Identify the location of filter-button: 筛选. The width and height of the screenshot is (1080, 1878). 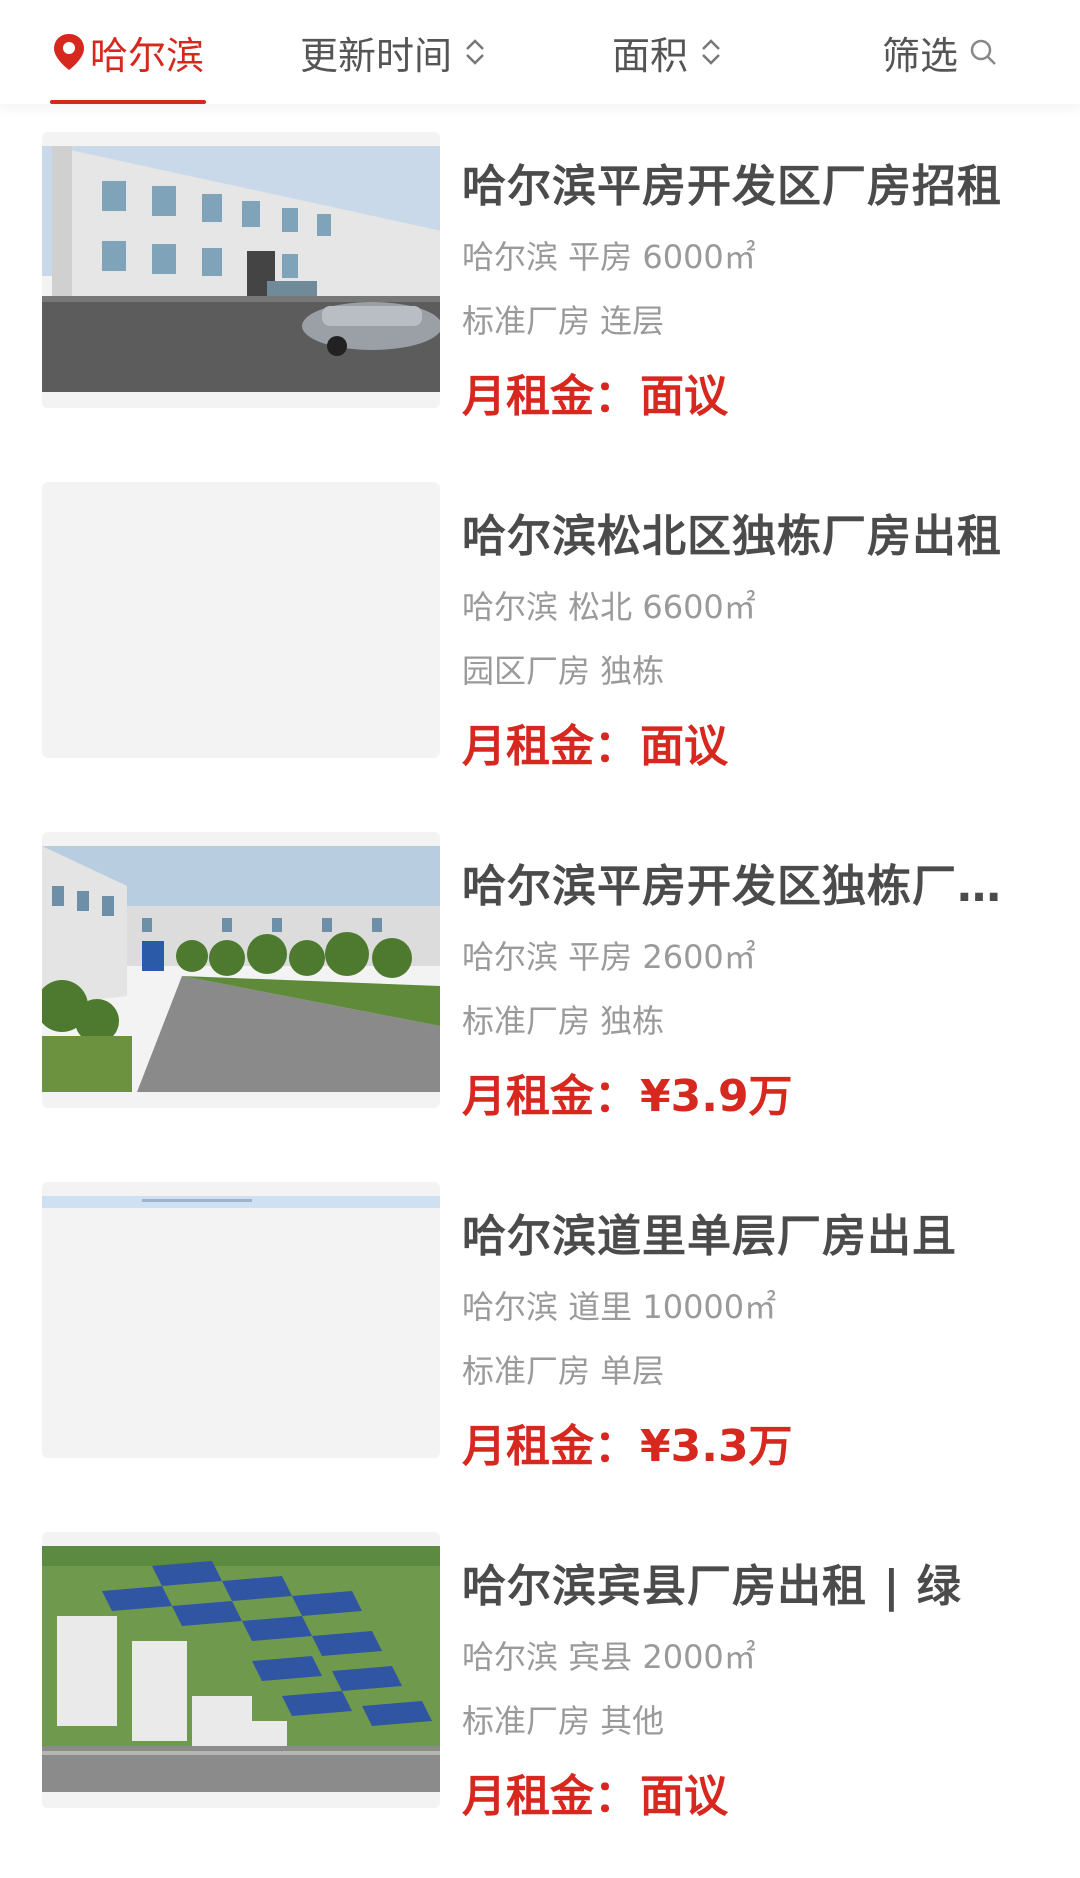
(940, 52).